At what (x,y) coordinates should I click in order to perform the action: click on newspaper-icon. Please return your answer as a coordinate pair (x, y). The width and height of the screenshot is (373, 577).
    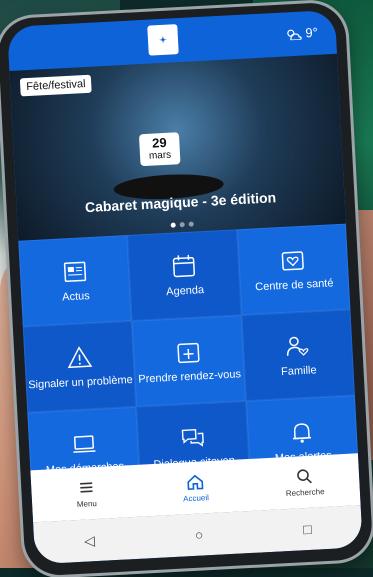
    Looking at the image, I should click on (74, 271).